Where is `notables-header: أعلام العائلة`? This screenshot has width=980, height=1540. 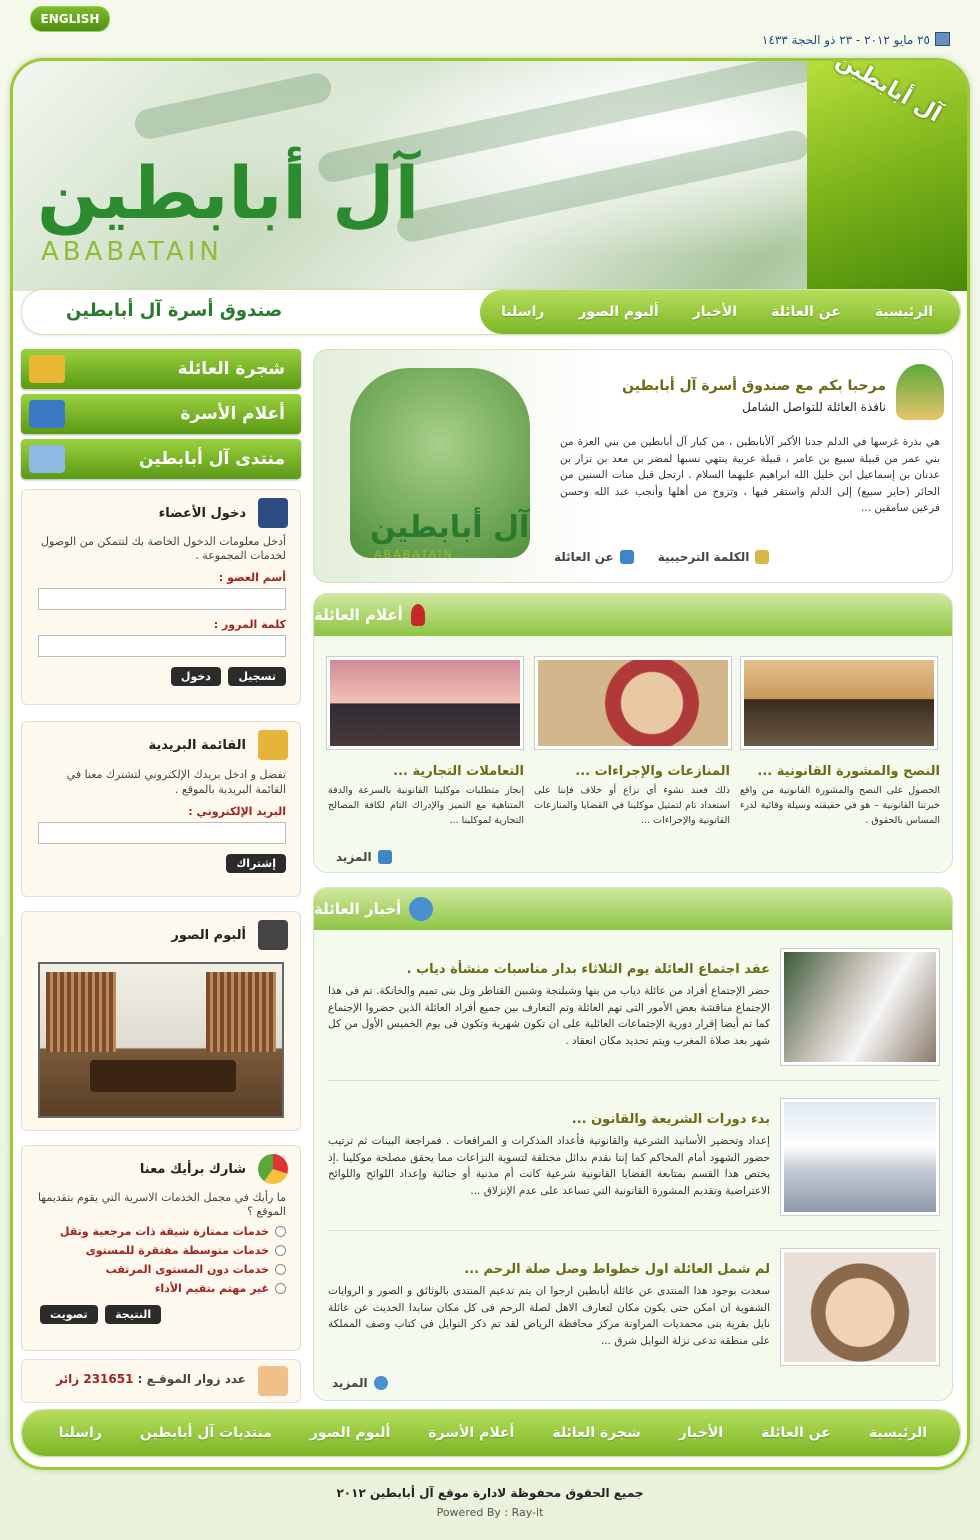
notables-header: أعلام العائلة is located at coordinates (633, 615).